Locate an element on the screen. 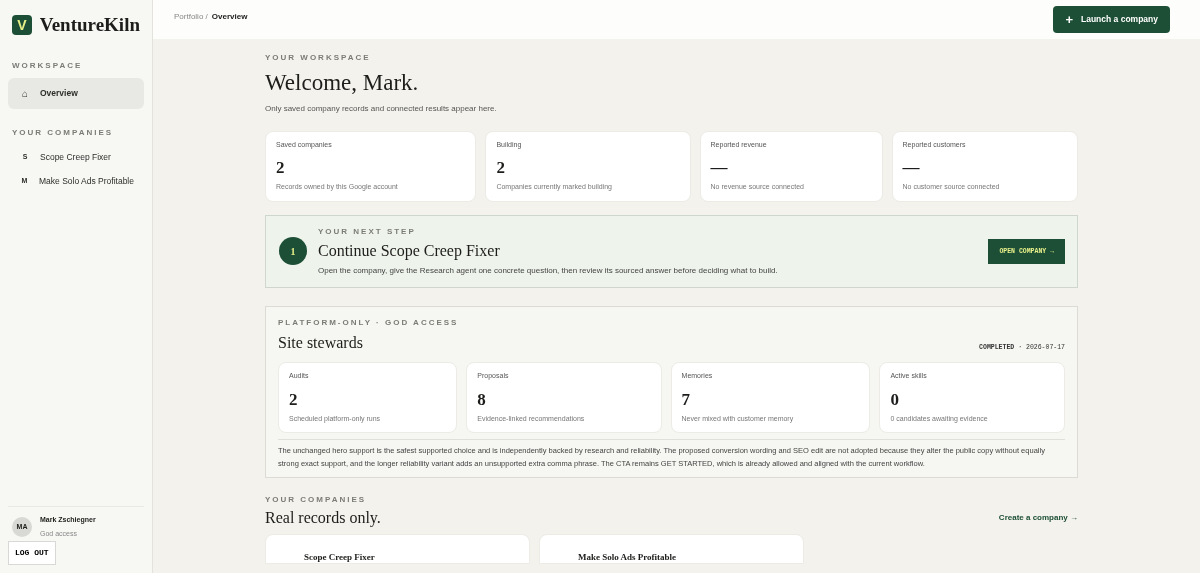  step-description: Open the company, give the Research agent one concrete question, then review its sourced answer before deciding what to build. is located at coordinates (548, 270).